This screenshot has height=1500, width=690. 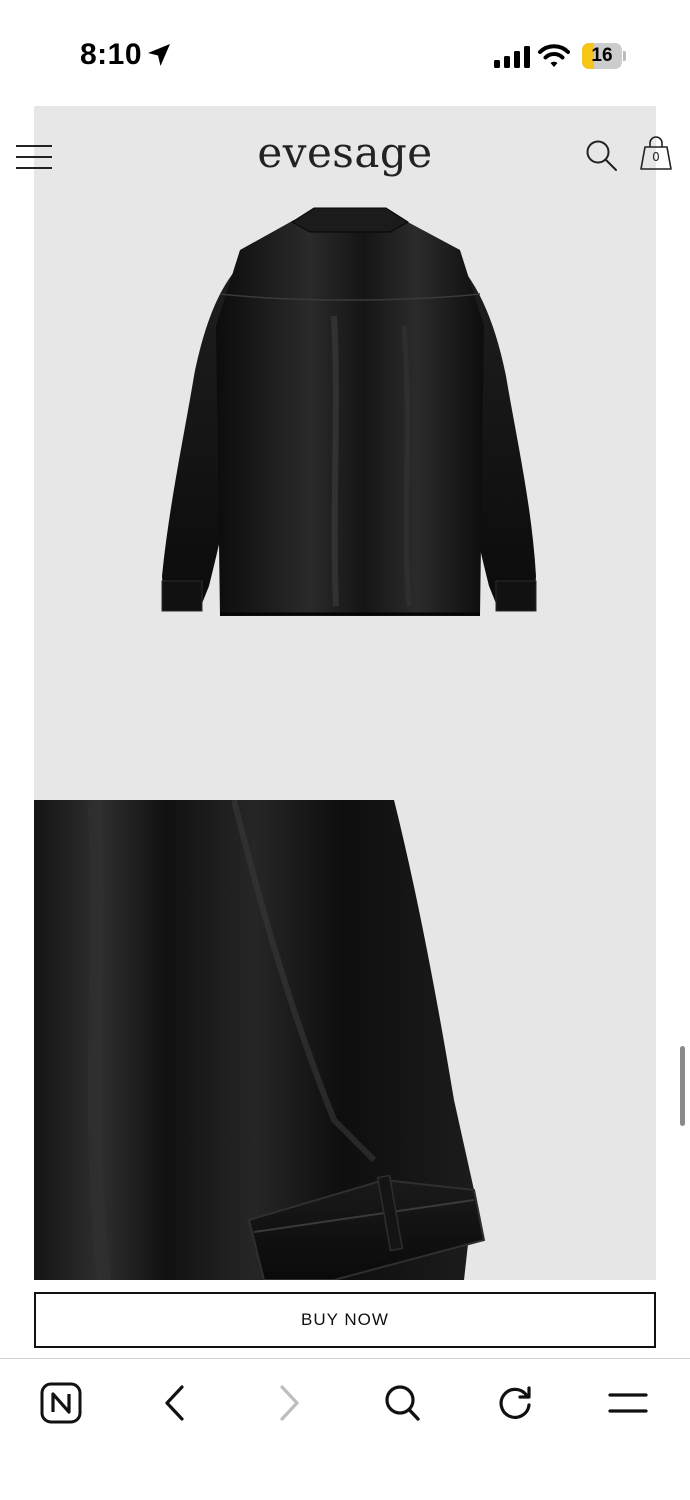 I want to click on status-time: 8:10, so click(x=111, y=54).